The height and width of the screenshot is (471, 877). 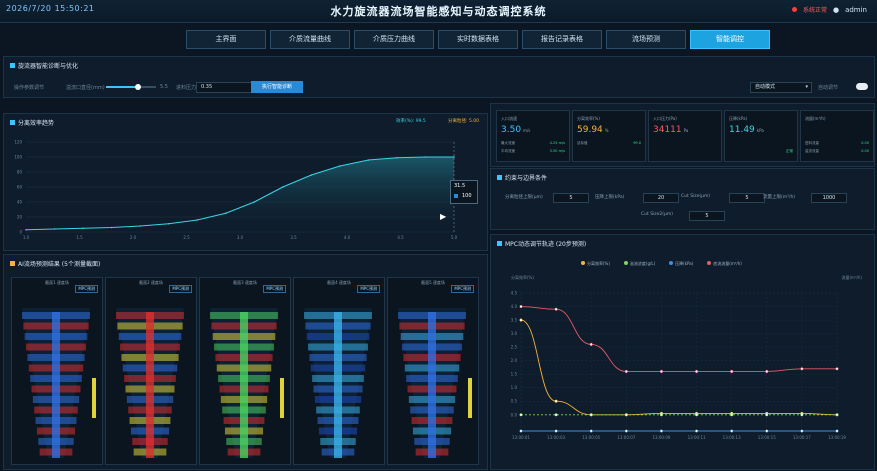 What do you see at coordinates (454, 237) in the screenshot?
I see `x-tick-label: 5.0` at bounding box center [454, 237].